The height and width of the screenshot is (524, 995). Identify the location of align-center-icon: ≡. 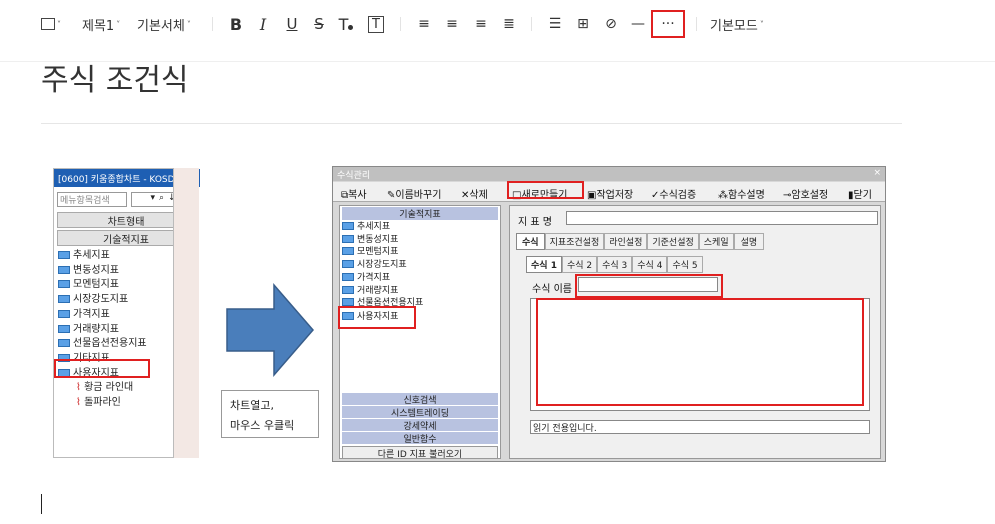
(452, 24).